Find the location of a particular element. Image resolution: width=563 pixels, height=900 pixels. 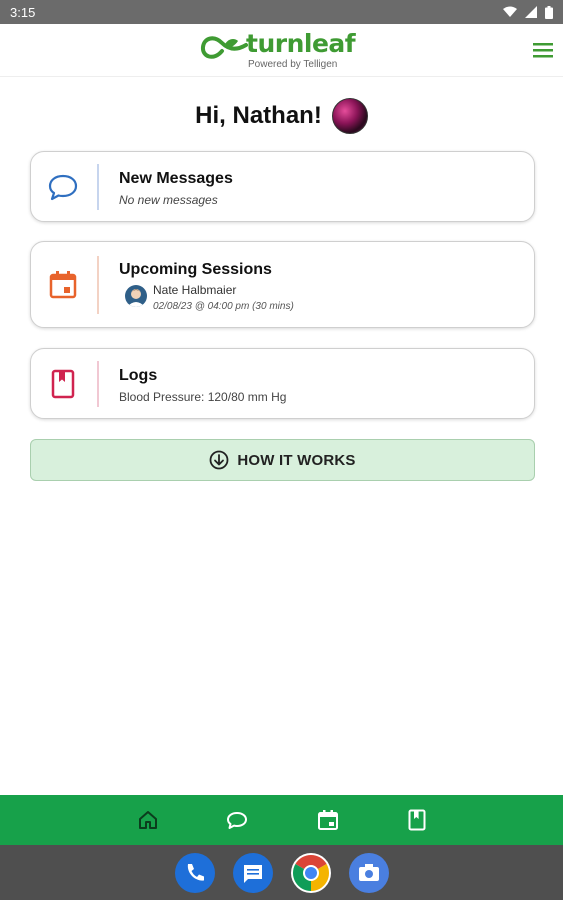

chat-bubble-icon is located at coordinates (63, 187).